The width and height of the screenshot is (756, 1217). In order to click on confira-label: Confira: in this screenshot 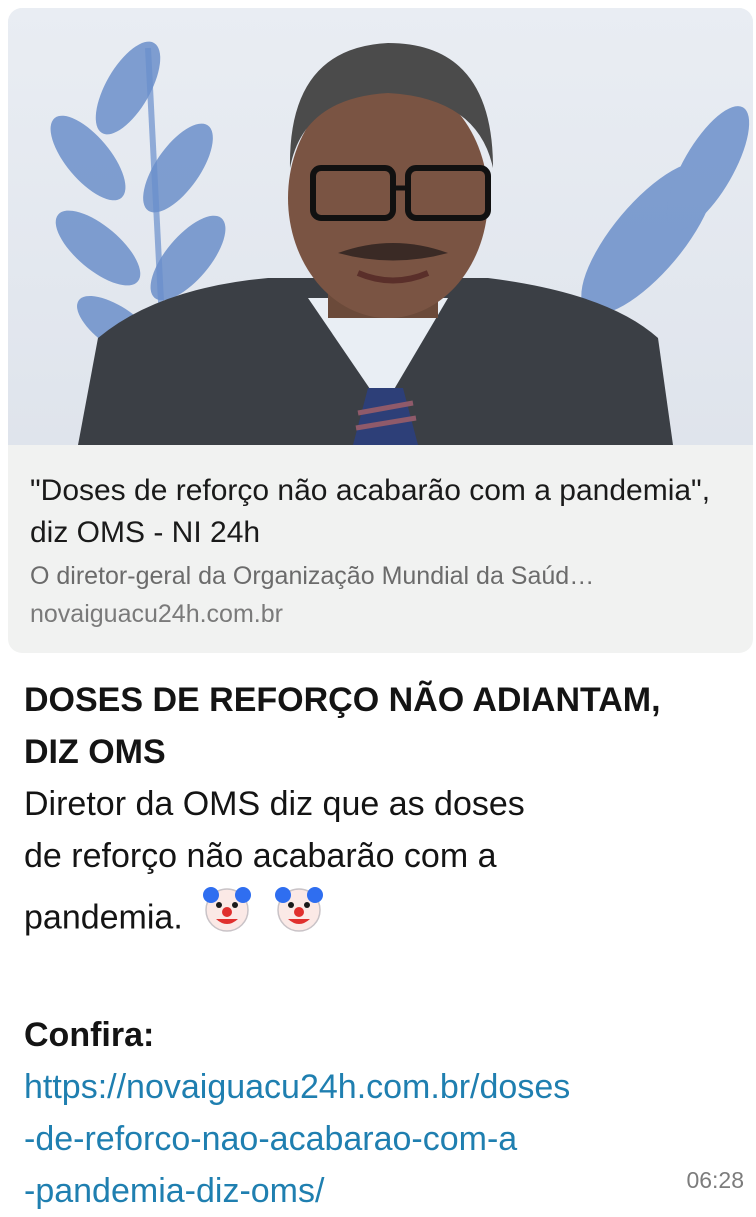, I will do `click(89, 1035)`.